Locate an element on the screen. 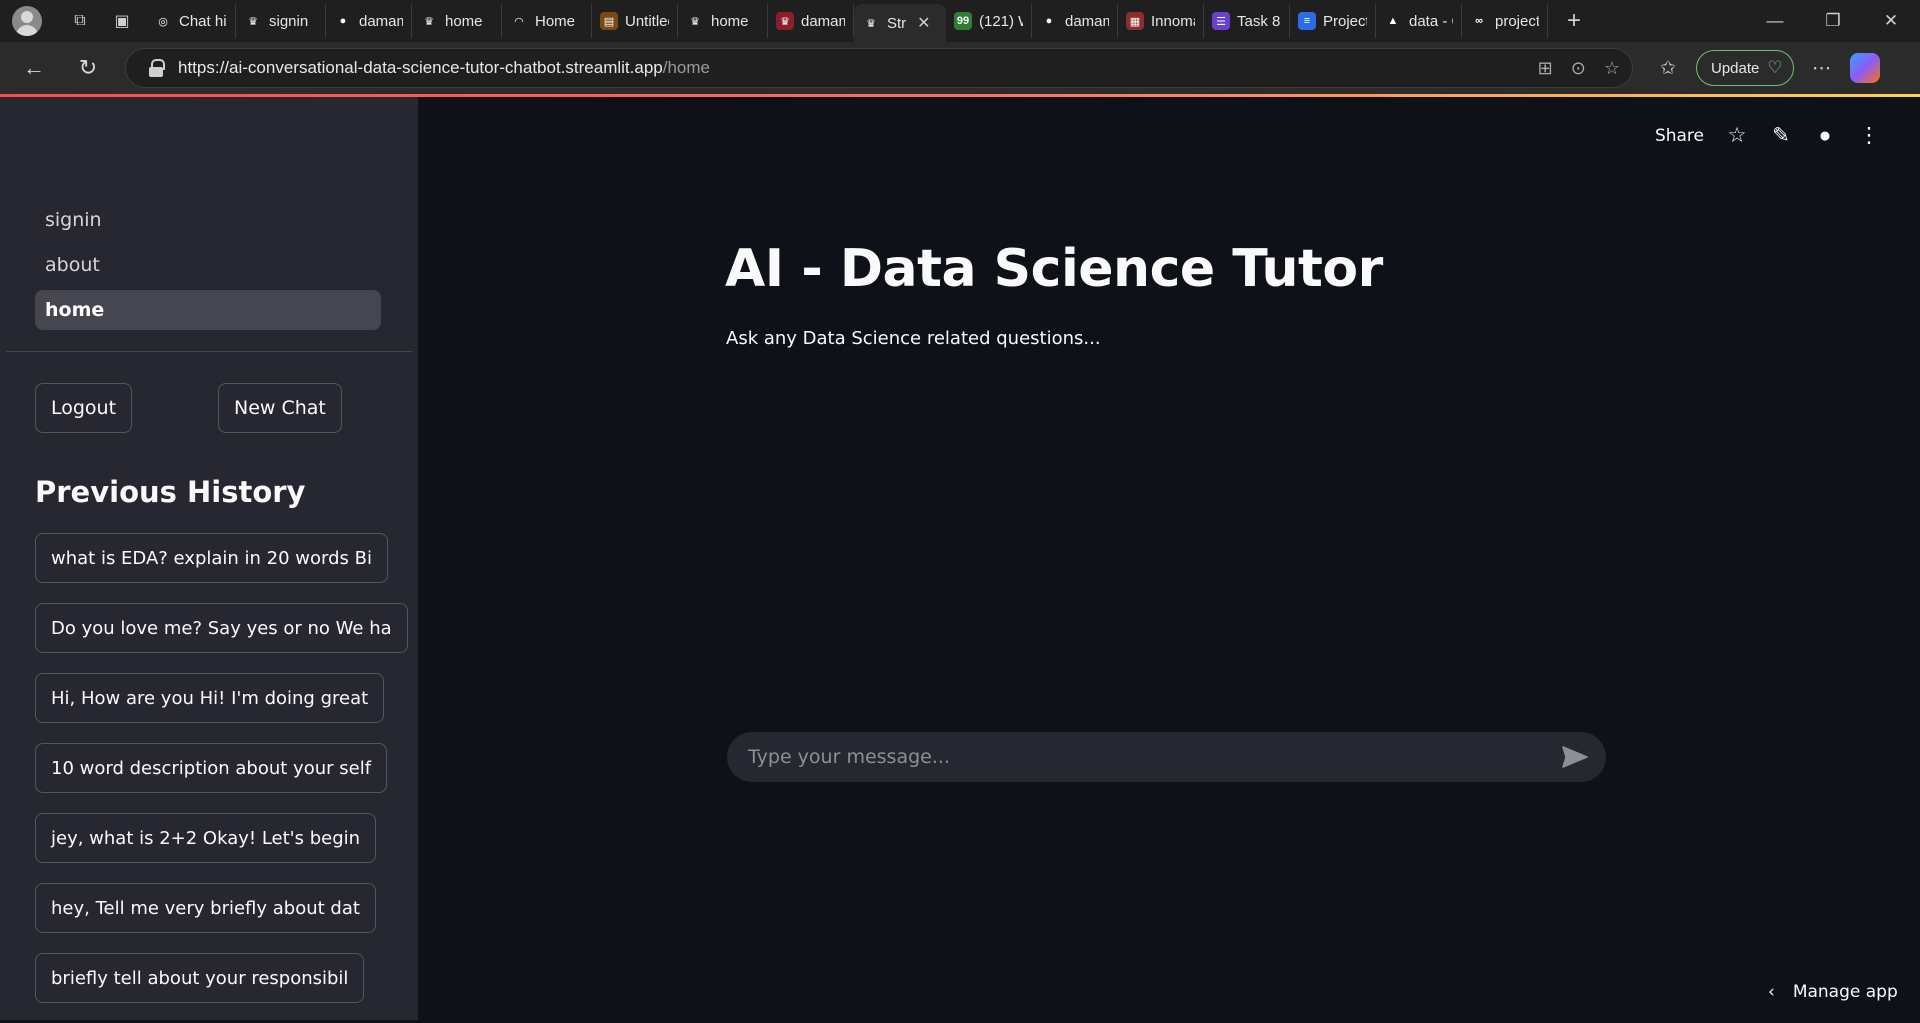  tab-title: Chat his is located at coordinates (203, 21).